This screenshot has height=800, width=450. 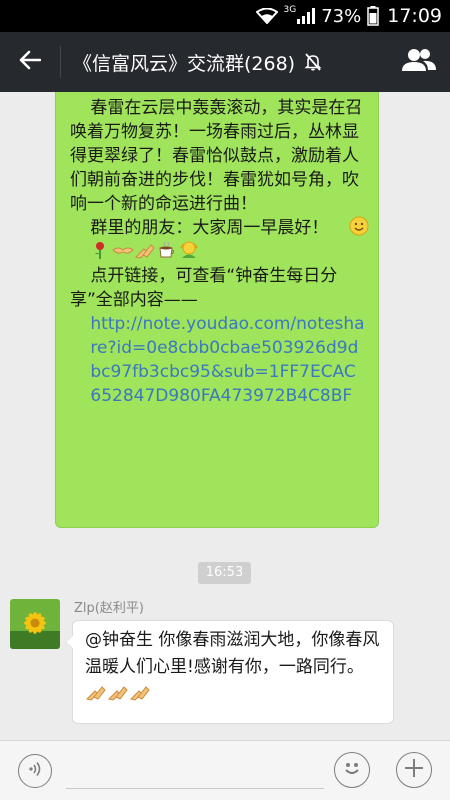 I want to click on sender-name: Zlp(赵利平), so click(x=109, y=608).